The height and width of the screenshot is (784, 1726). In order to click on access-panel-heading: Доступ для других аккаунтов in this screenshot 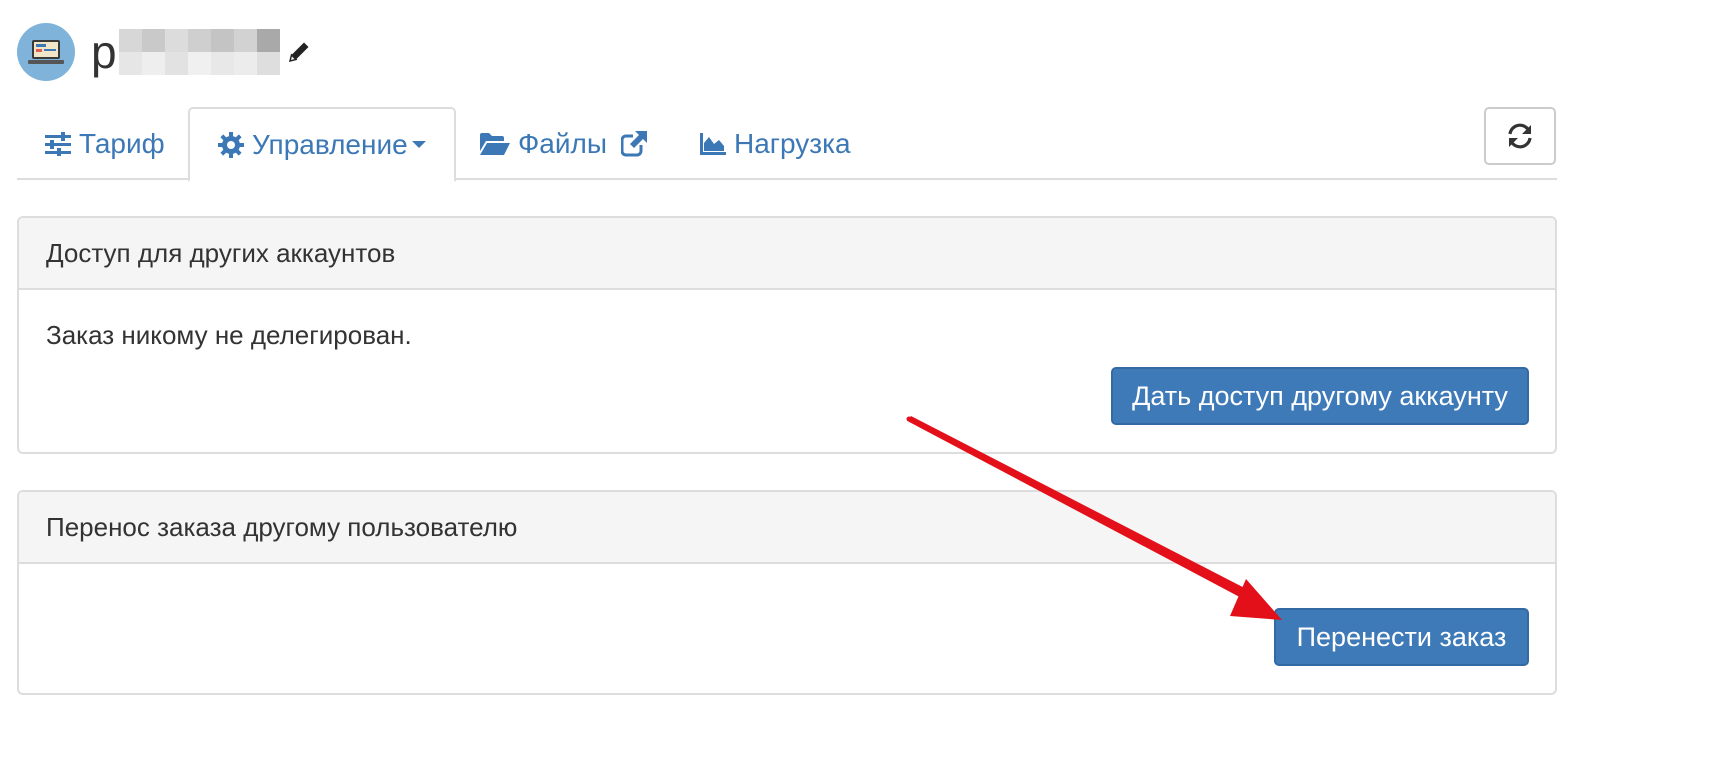, I will do `click(787, 254)`.